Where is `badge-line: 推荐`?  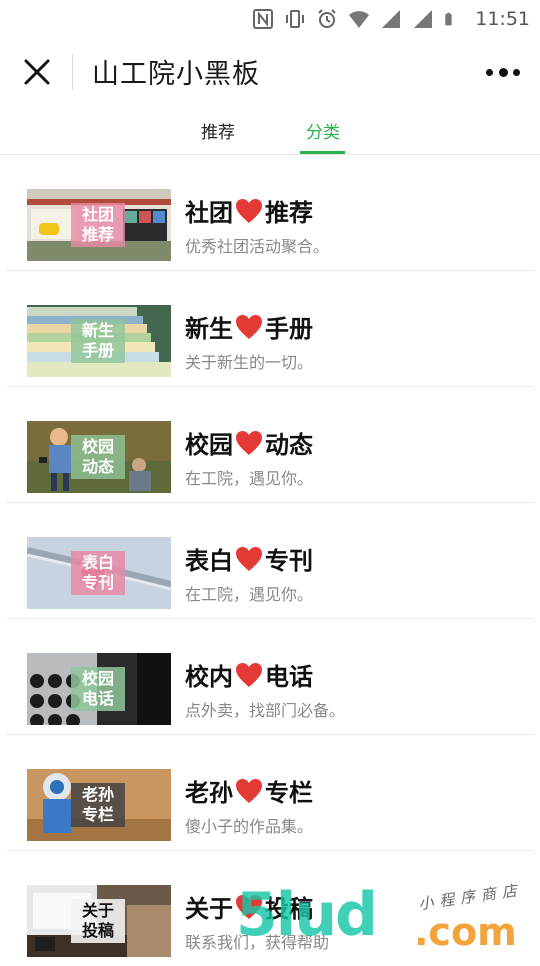
badge-line: 推荐 is located at coordinates (97, 234).